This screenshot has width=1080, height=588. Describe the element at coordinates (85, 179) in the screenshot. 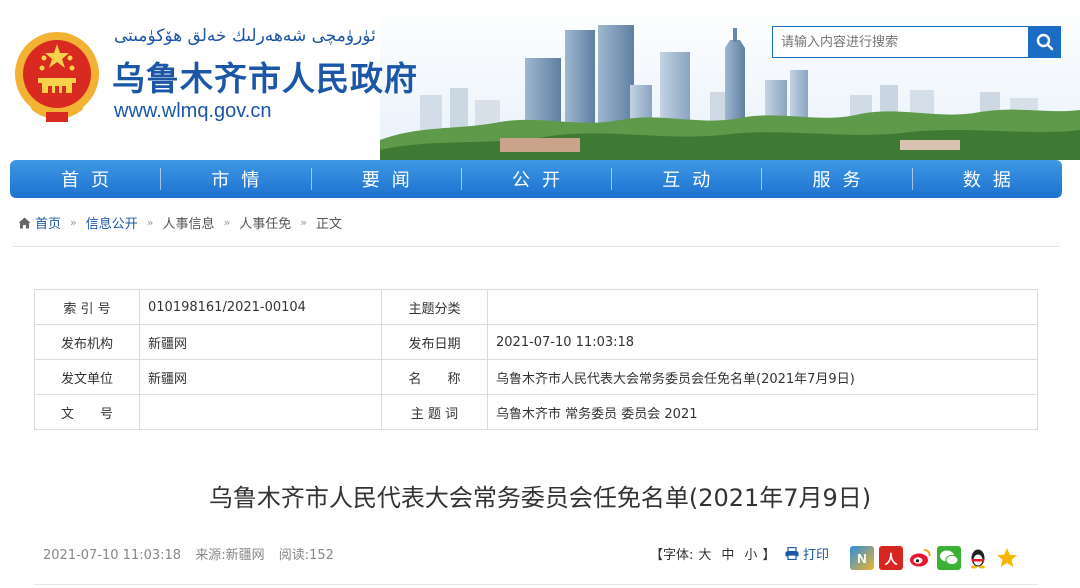

I see `nav-item-home: 首页` at that location.